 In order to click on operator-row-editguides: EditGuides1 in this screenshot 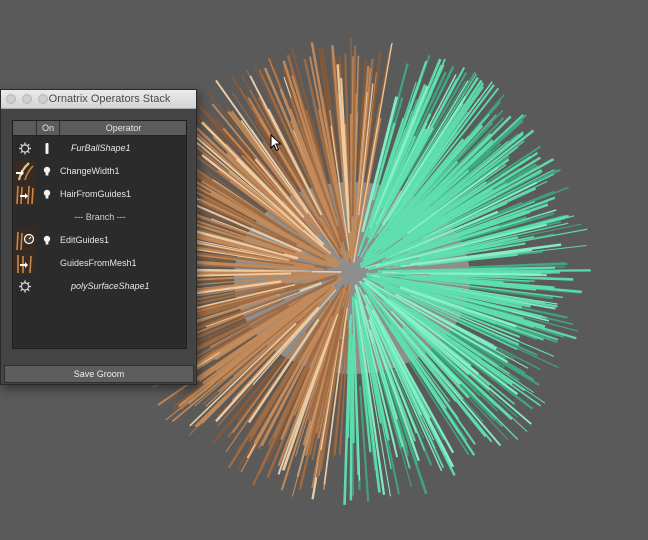, I will do `click(99, 240)`.